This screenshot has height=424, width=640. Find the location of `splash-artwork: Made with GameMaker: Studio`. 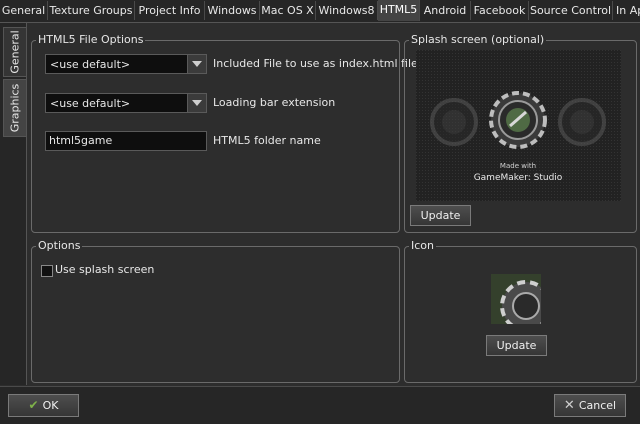

splash-artwork: Made with GameMaker: Studio is located at coordinates (518, 125).